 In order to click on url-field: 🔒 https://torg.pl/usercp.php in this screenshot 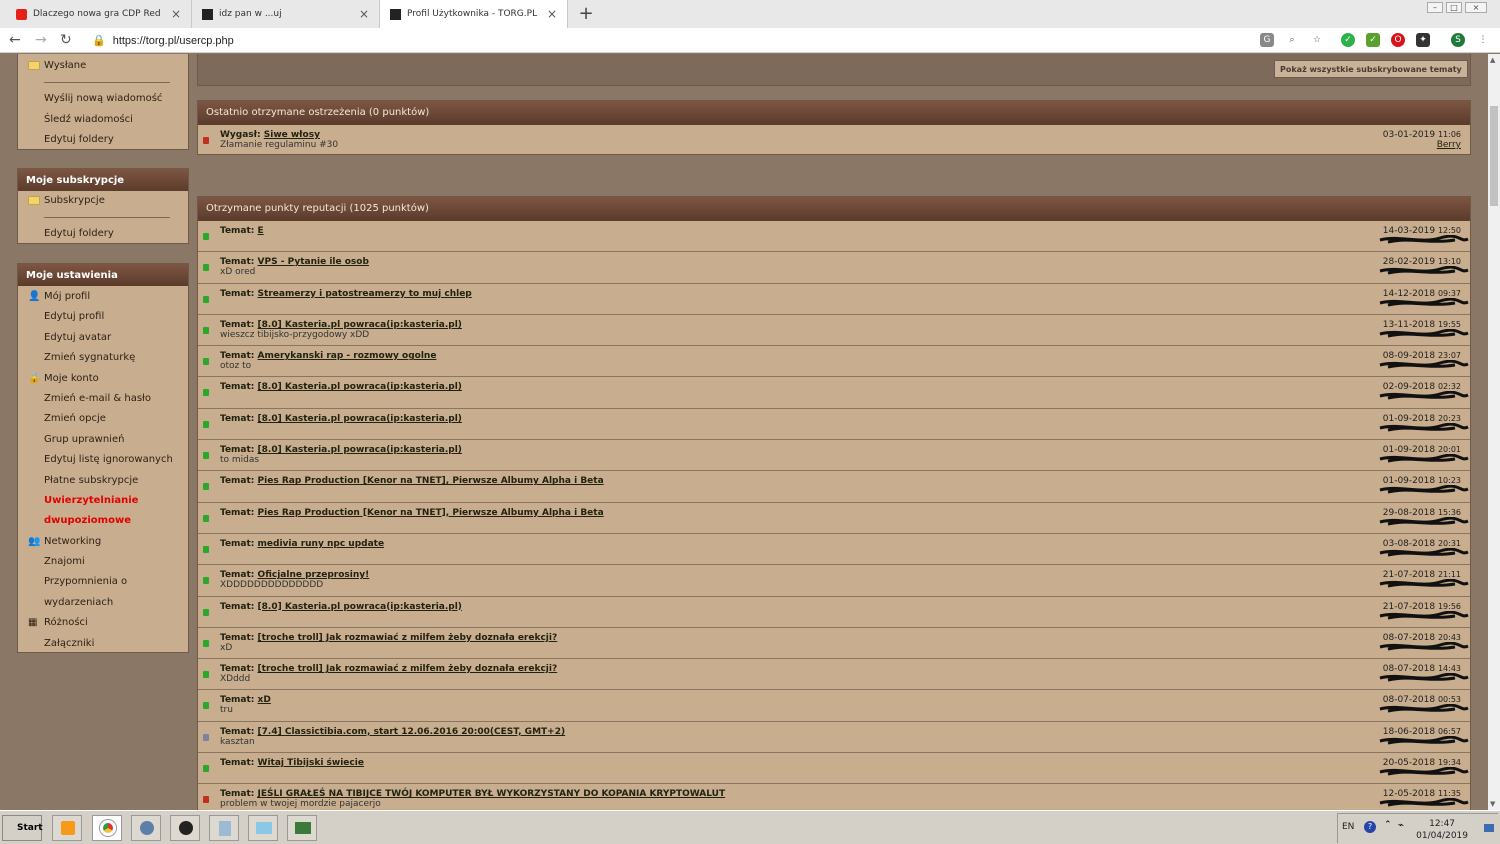, I will do `click(163, 40)`.